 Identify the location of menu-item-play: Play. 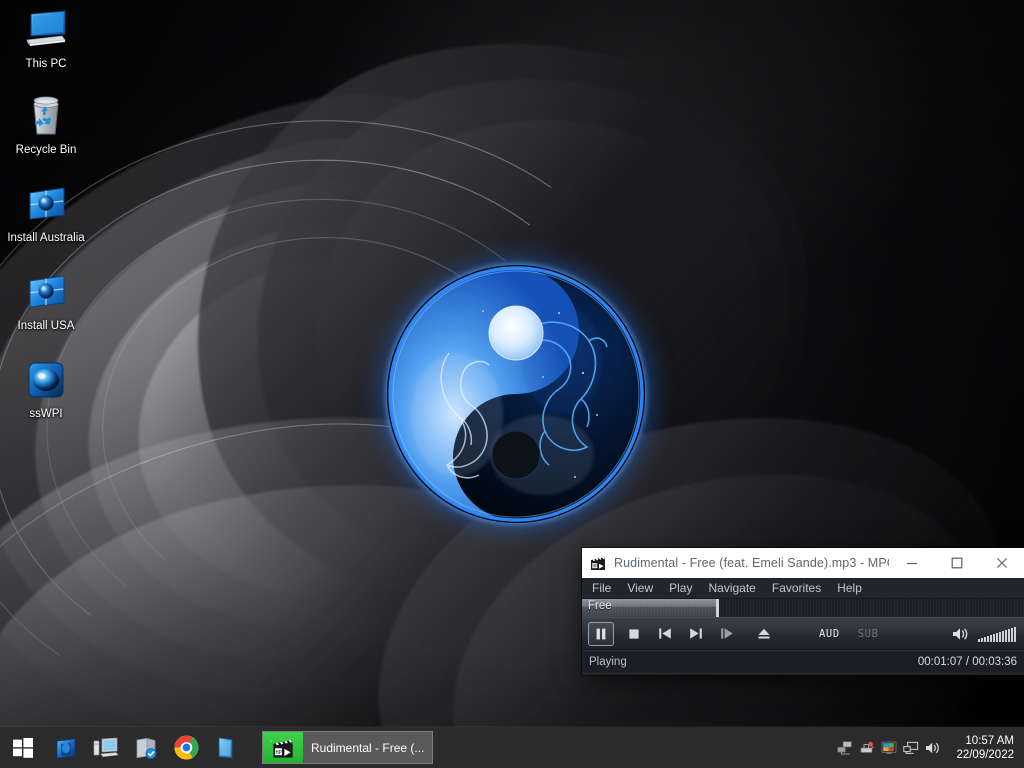
(680, 588).